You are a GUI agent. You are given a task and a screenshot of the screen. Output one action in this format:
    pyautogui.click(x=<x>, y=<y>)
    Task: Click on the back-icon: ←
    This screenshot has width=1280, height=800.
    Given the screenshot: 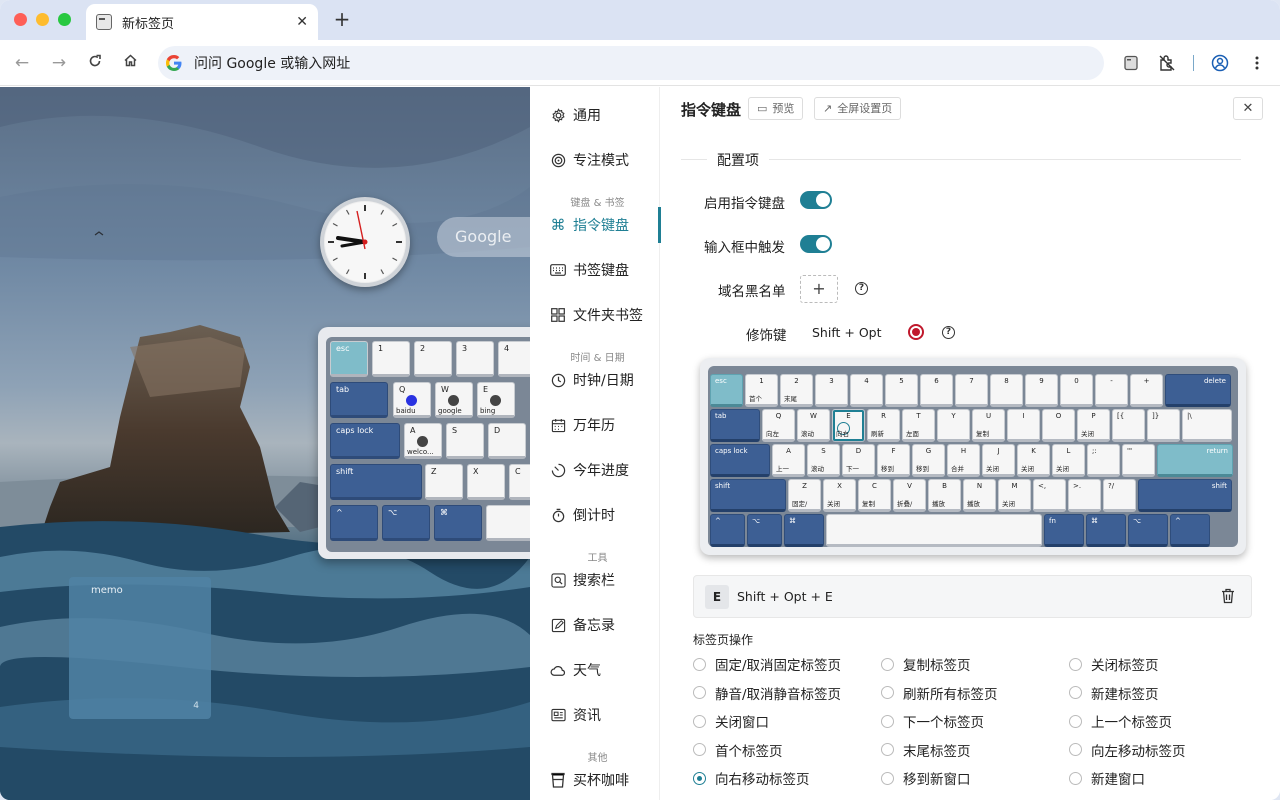 What is the action you would take?
    pyautogui.click(x=22, y=63)
    